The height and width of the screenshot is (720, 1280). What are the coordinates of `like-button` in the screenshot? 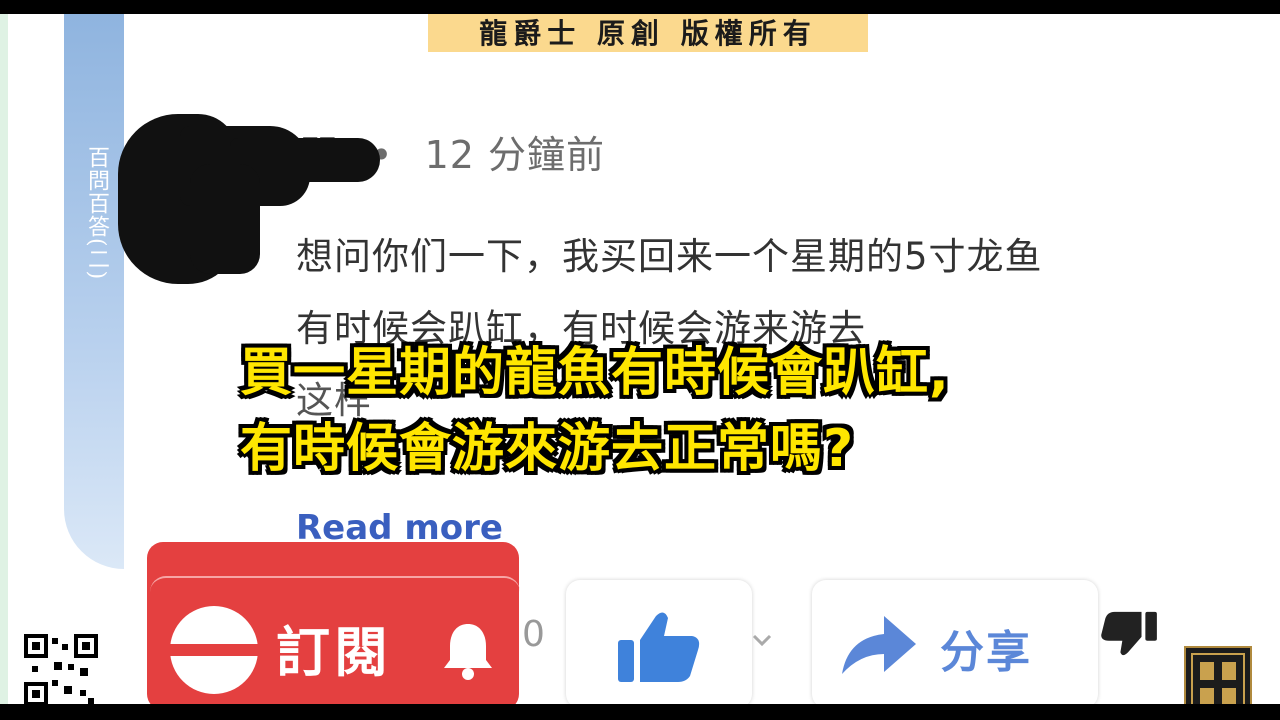 It's located at (659, 642).